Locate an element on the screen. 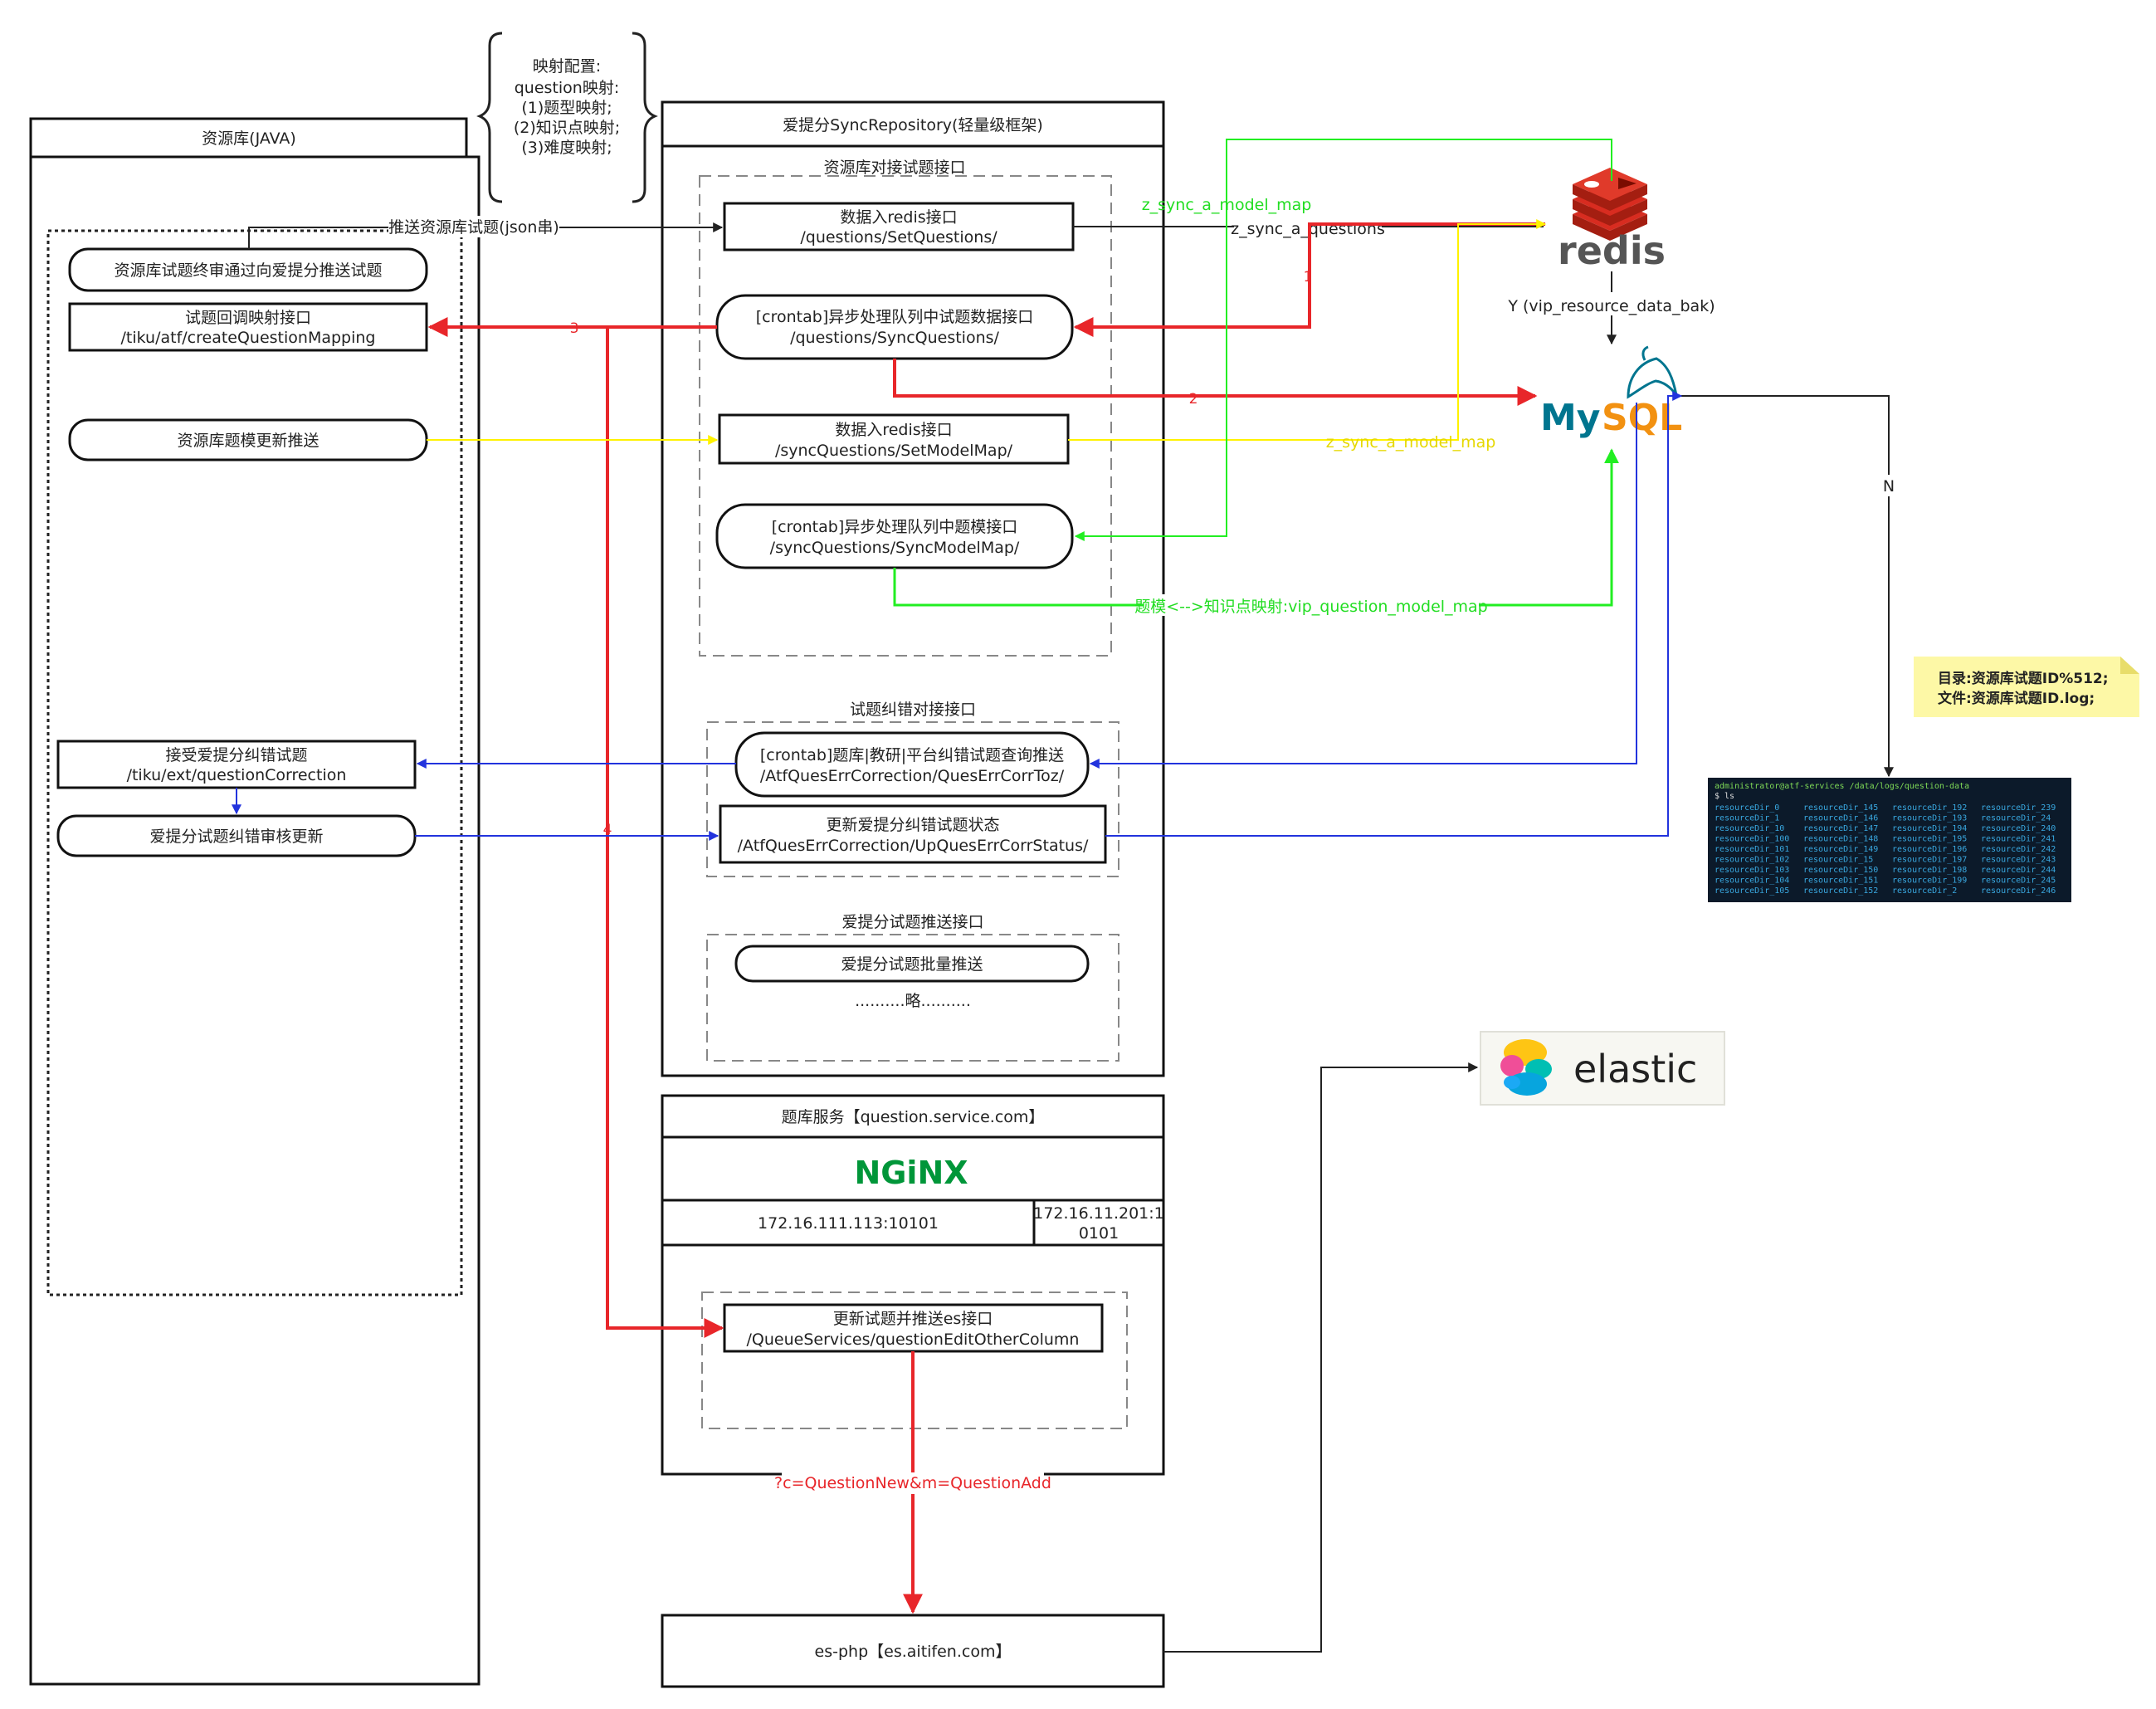 The image size is (2156, 1709). edge-es-php-elastic is located at coordinates (1321, 1357).